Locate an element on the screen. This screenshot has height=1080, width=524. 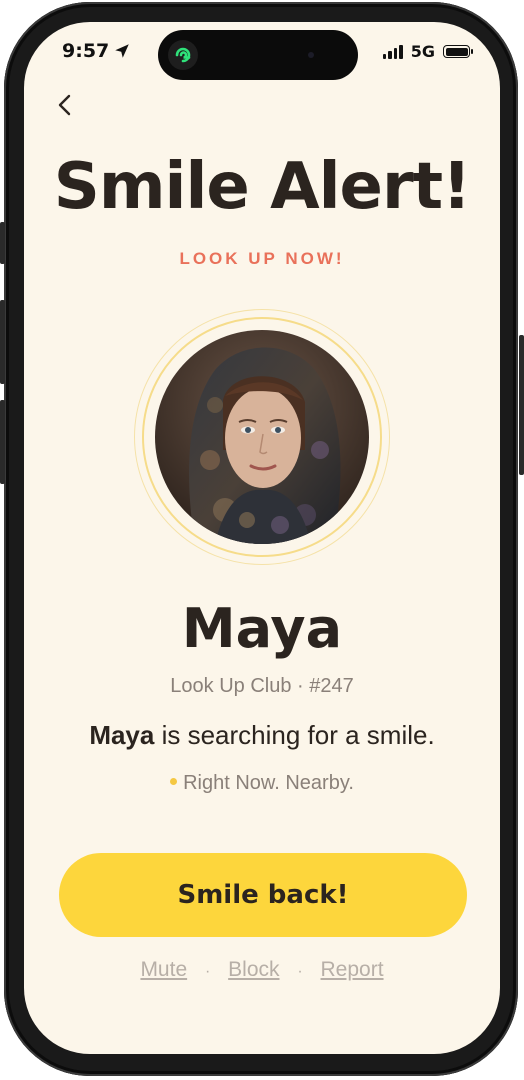
presence-status: Right Now. Nearby. is located at coordinates (262, 783).